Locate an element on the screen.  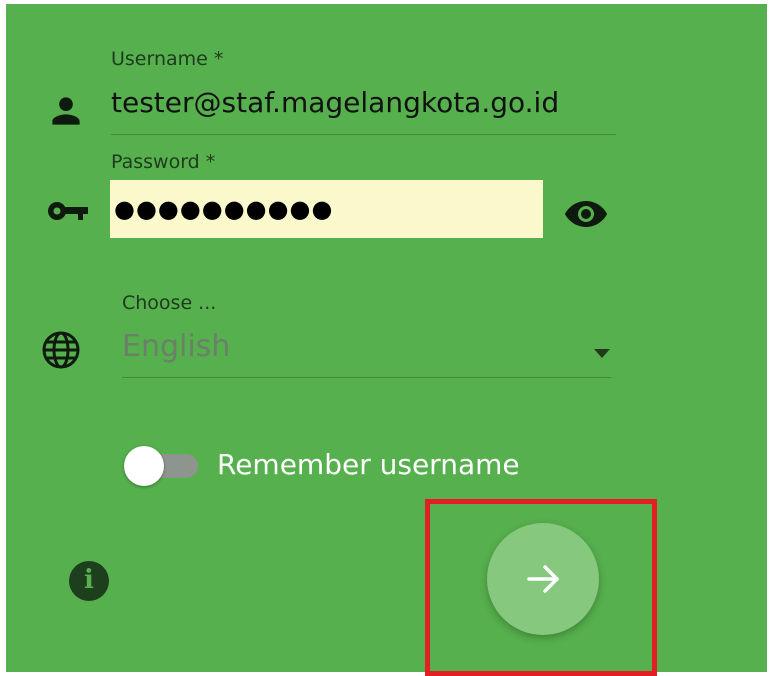
remember-username-label: Remember username is located at coordinates (368, 464).